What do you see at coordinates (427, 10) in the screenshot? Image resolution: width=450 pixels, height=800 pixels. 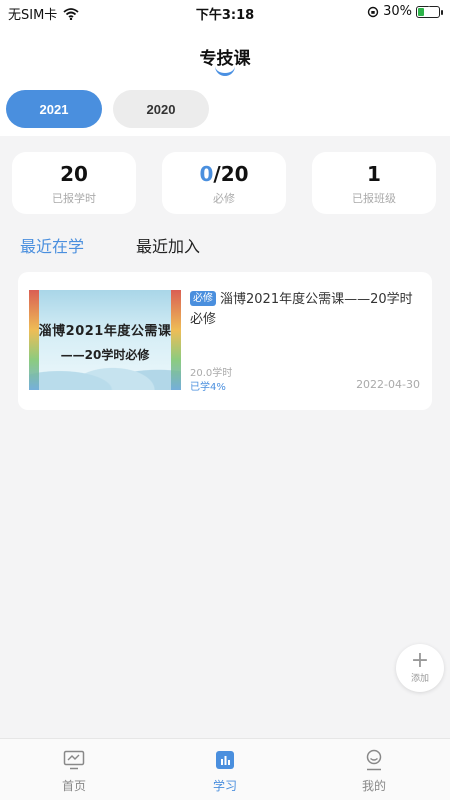 I see `charging-bolt-icon: ⚡` at bounding box center [427, 10].